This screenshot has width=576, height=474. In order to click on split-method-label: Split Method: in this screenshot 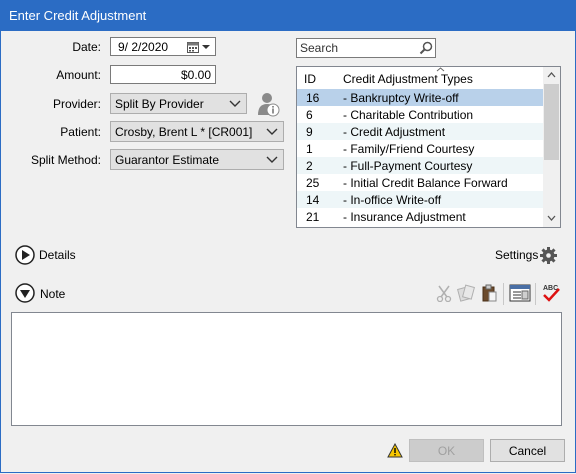, I will do `click(65, 160)`.